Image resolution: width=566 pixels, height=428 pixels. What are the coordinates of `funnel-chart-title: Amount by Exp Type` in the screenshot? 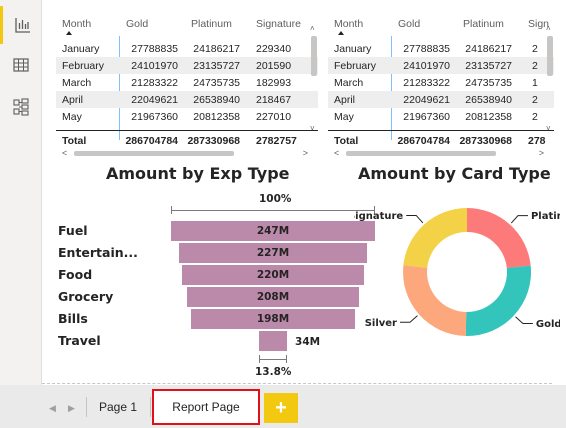 It's located at (198, 173).